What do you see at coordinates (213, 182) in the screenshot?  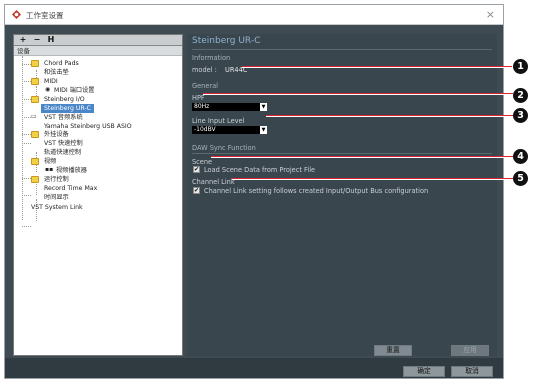 I see `channel-link-label: Channel Link` at bounding box center [213, 182].